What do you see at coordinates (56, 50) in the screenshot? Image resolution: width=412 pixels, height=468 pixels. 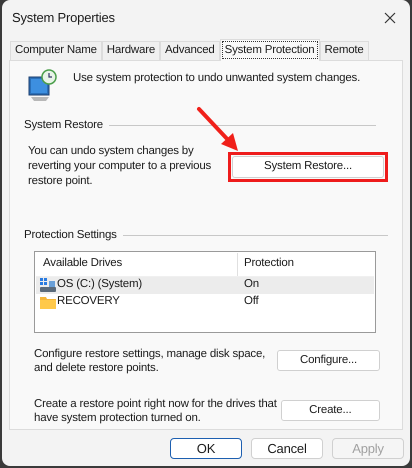 I see `tab: Computer Name` at bounding box center [56, 50].